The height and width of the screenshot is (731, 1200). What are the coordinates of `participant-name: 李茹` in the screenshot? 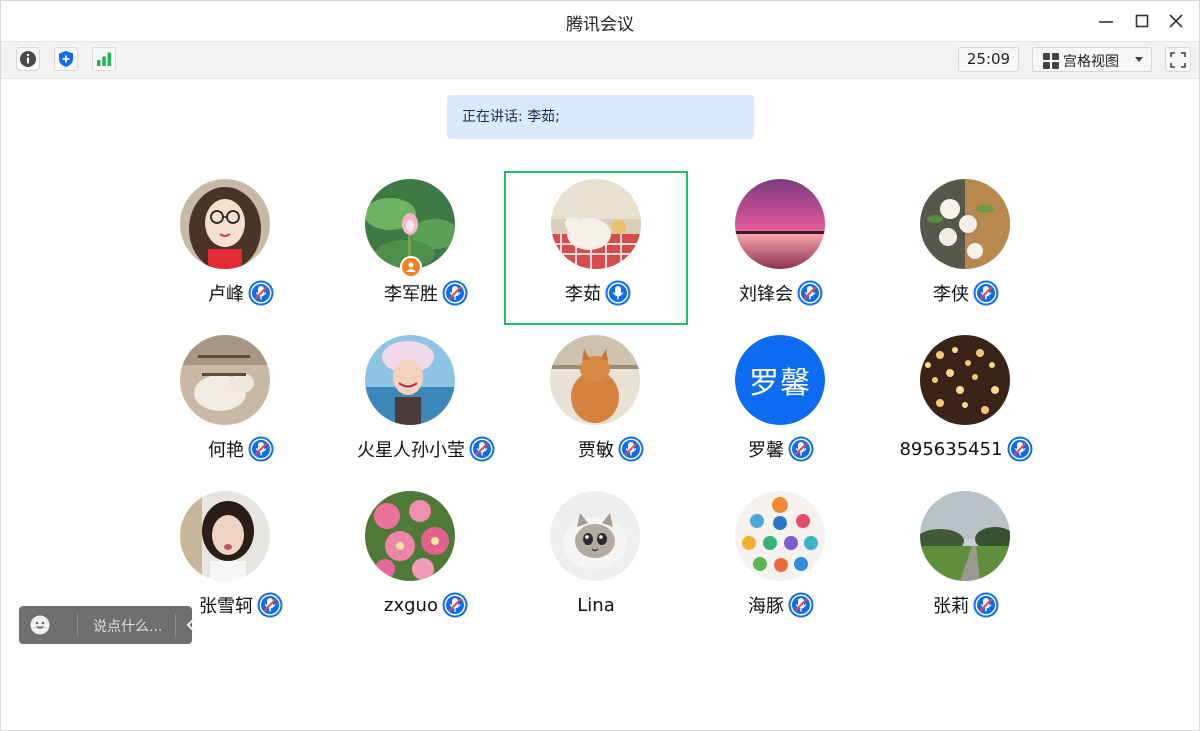 It's located at (583, 294).